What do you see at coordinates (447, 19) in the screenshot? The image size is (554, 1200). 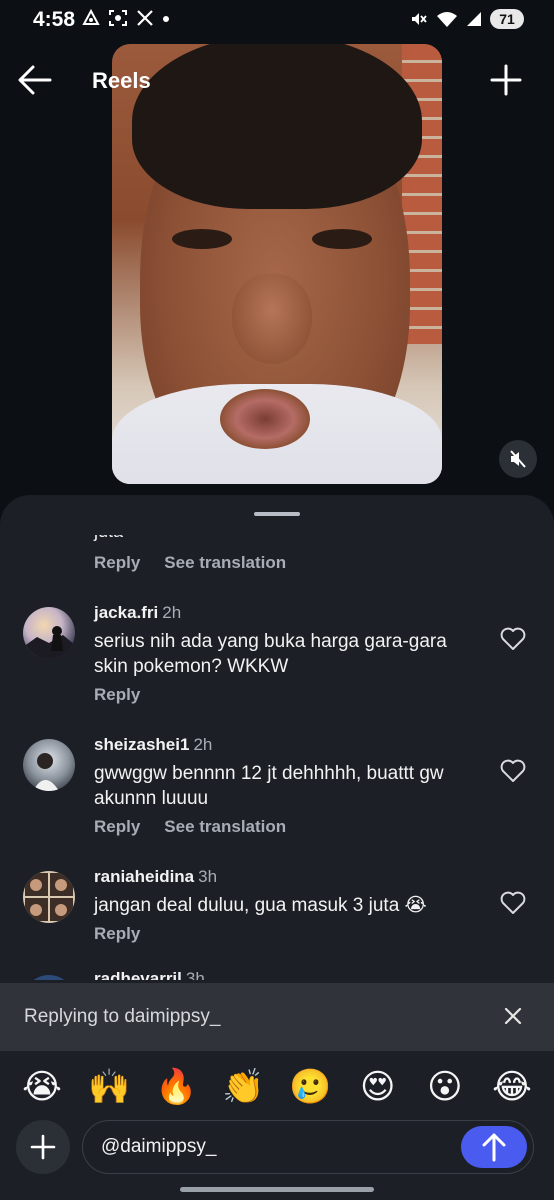 I see `wifi-icon` at bounding box center [447, 19].